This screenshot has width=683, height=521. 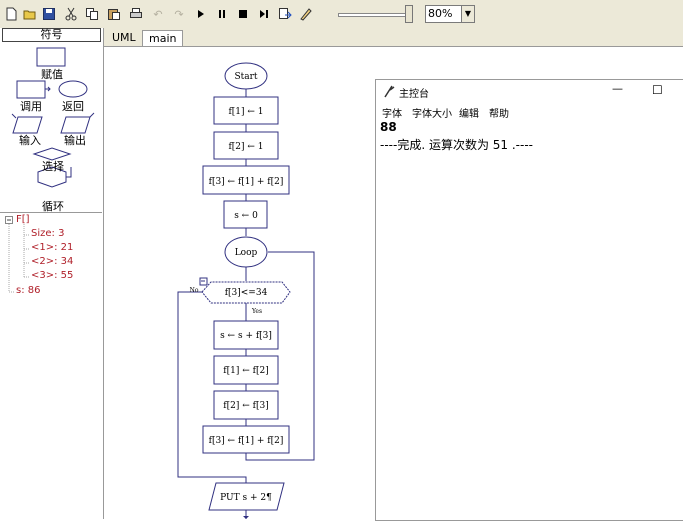 What do you see at coordinates (440, 13) in the screenshot?
I see `zoom-value: 80%` at bounding box center [440, 13].